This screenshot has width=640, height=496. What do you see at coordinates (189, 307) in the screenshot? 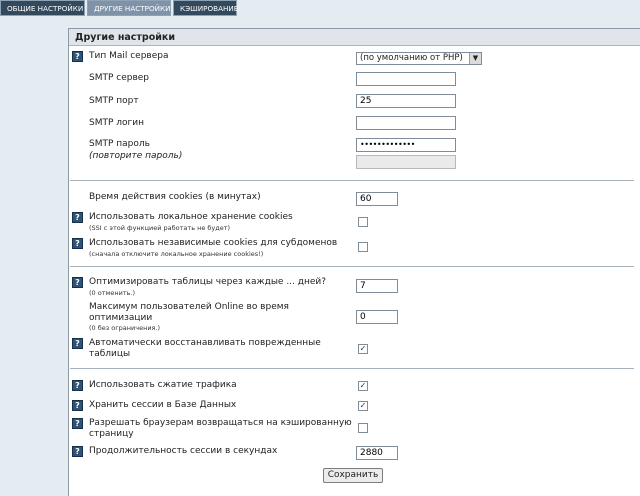
I see `max-users-label-line1: Максимум пользователей Online во время` at bounding box center [189, 307].